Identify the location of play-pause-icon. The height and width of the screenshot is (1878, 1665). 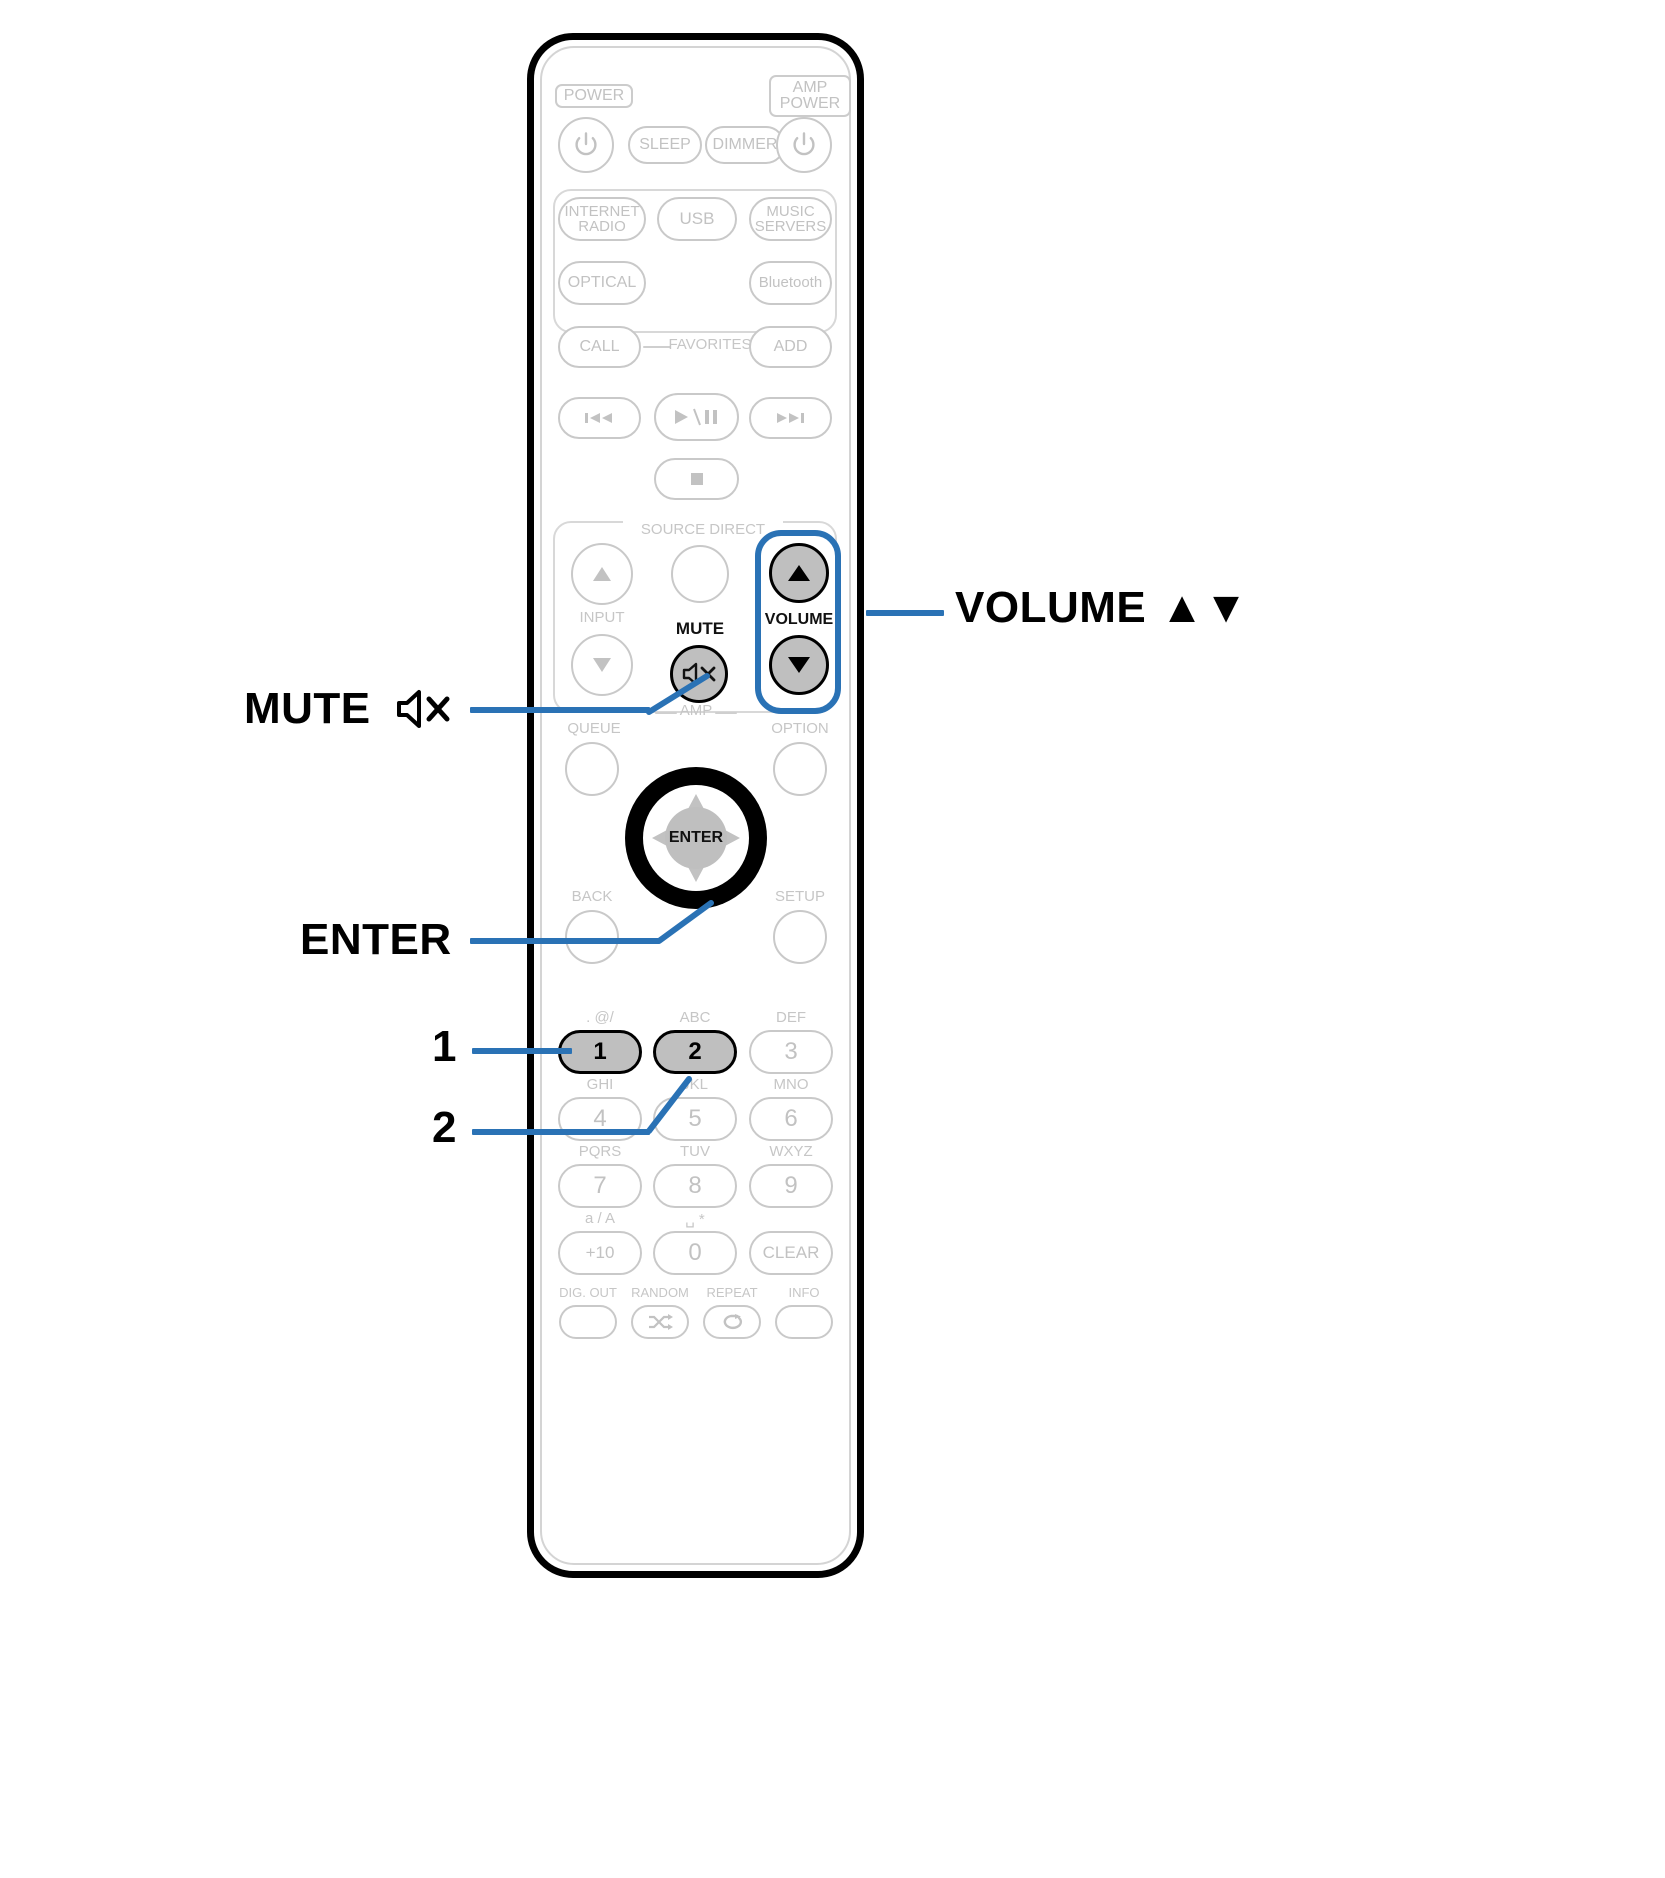
(695, 417).